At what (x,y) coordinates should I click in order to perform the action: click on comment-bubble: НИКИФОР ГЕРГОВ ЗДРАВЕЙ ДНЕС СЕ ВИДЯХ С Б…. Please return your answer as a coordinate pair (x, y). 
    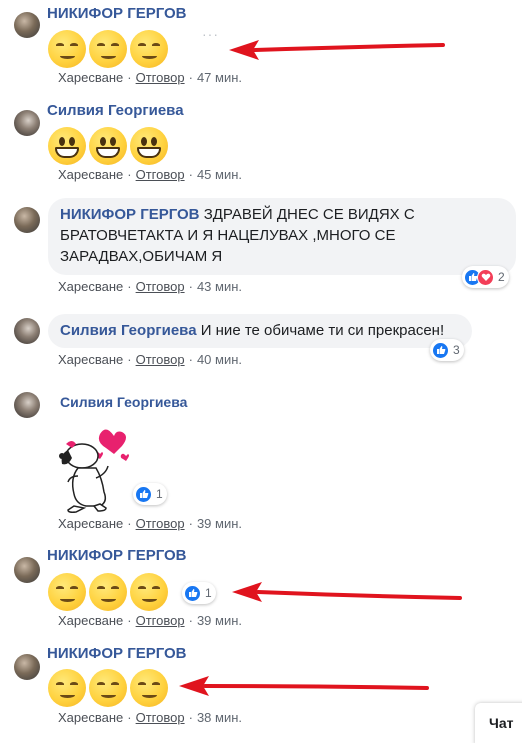
    Looking at the image, I should click on (282, 236).